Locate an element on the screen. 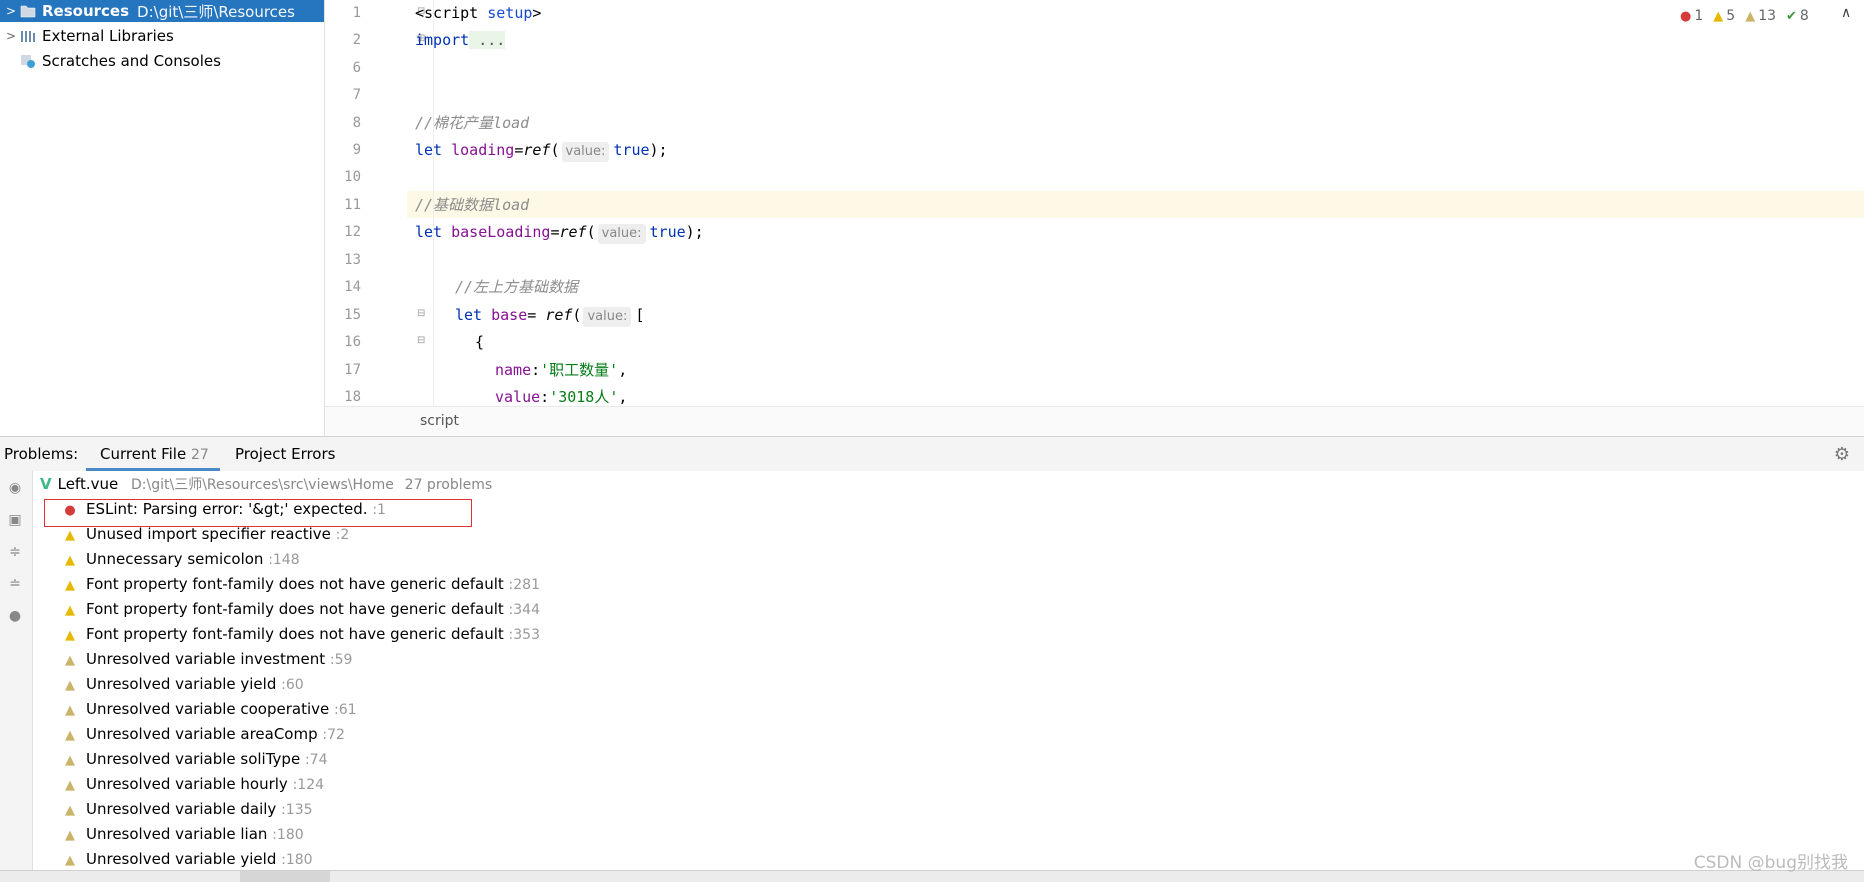 Image resolution: width=1864 pixels, height=882 pixels. checkmark-icon: ✔ is located at coordinates (1791, 16).